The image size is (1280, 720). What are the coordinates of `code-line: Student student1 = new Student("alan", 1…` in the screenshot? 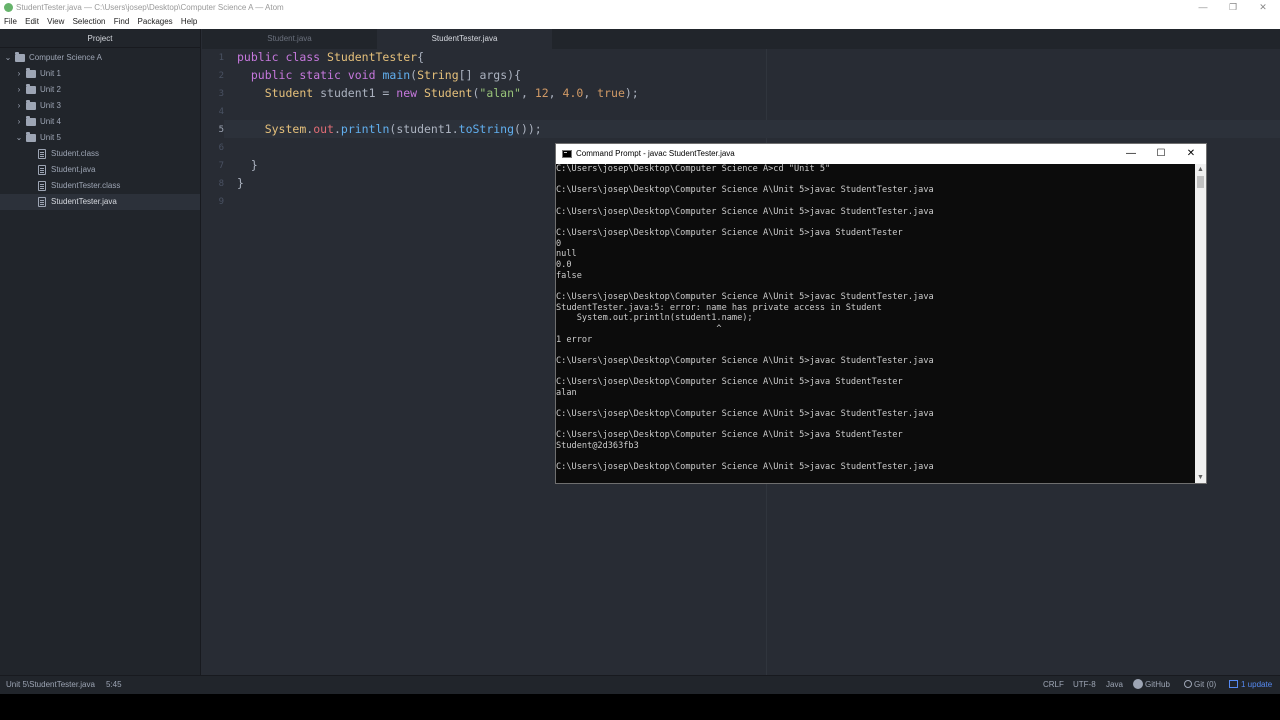 It's located at (451, 93).